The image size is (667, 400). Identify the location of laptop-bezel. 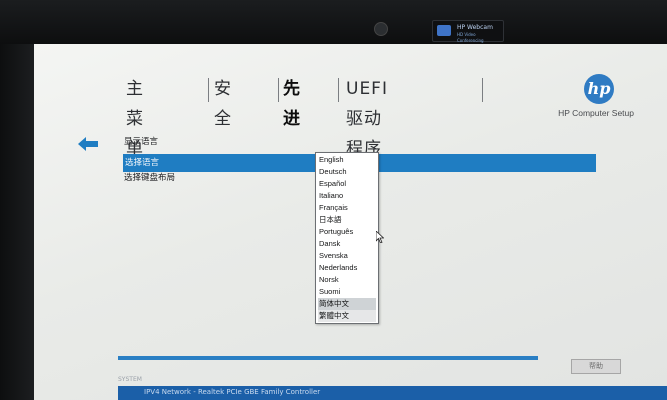
(333, 22).